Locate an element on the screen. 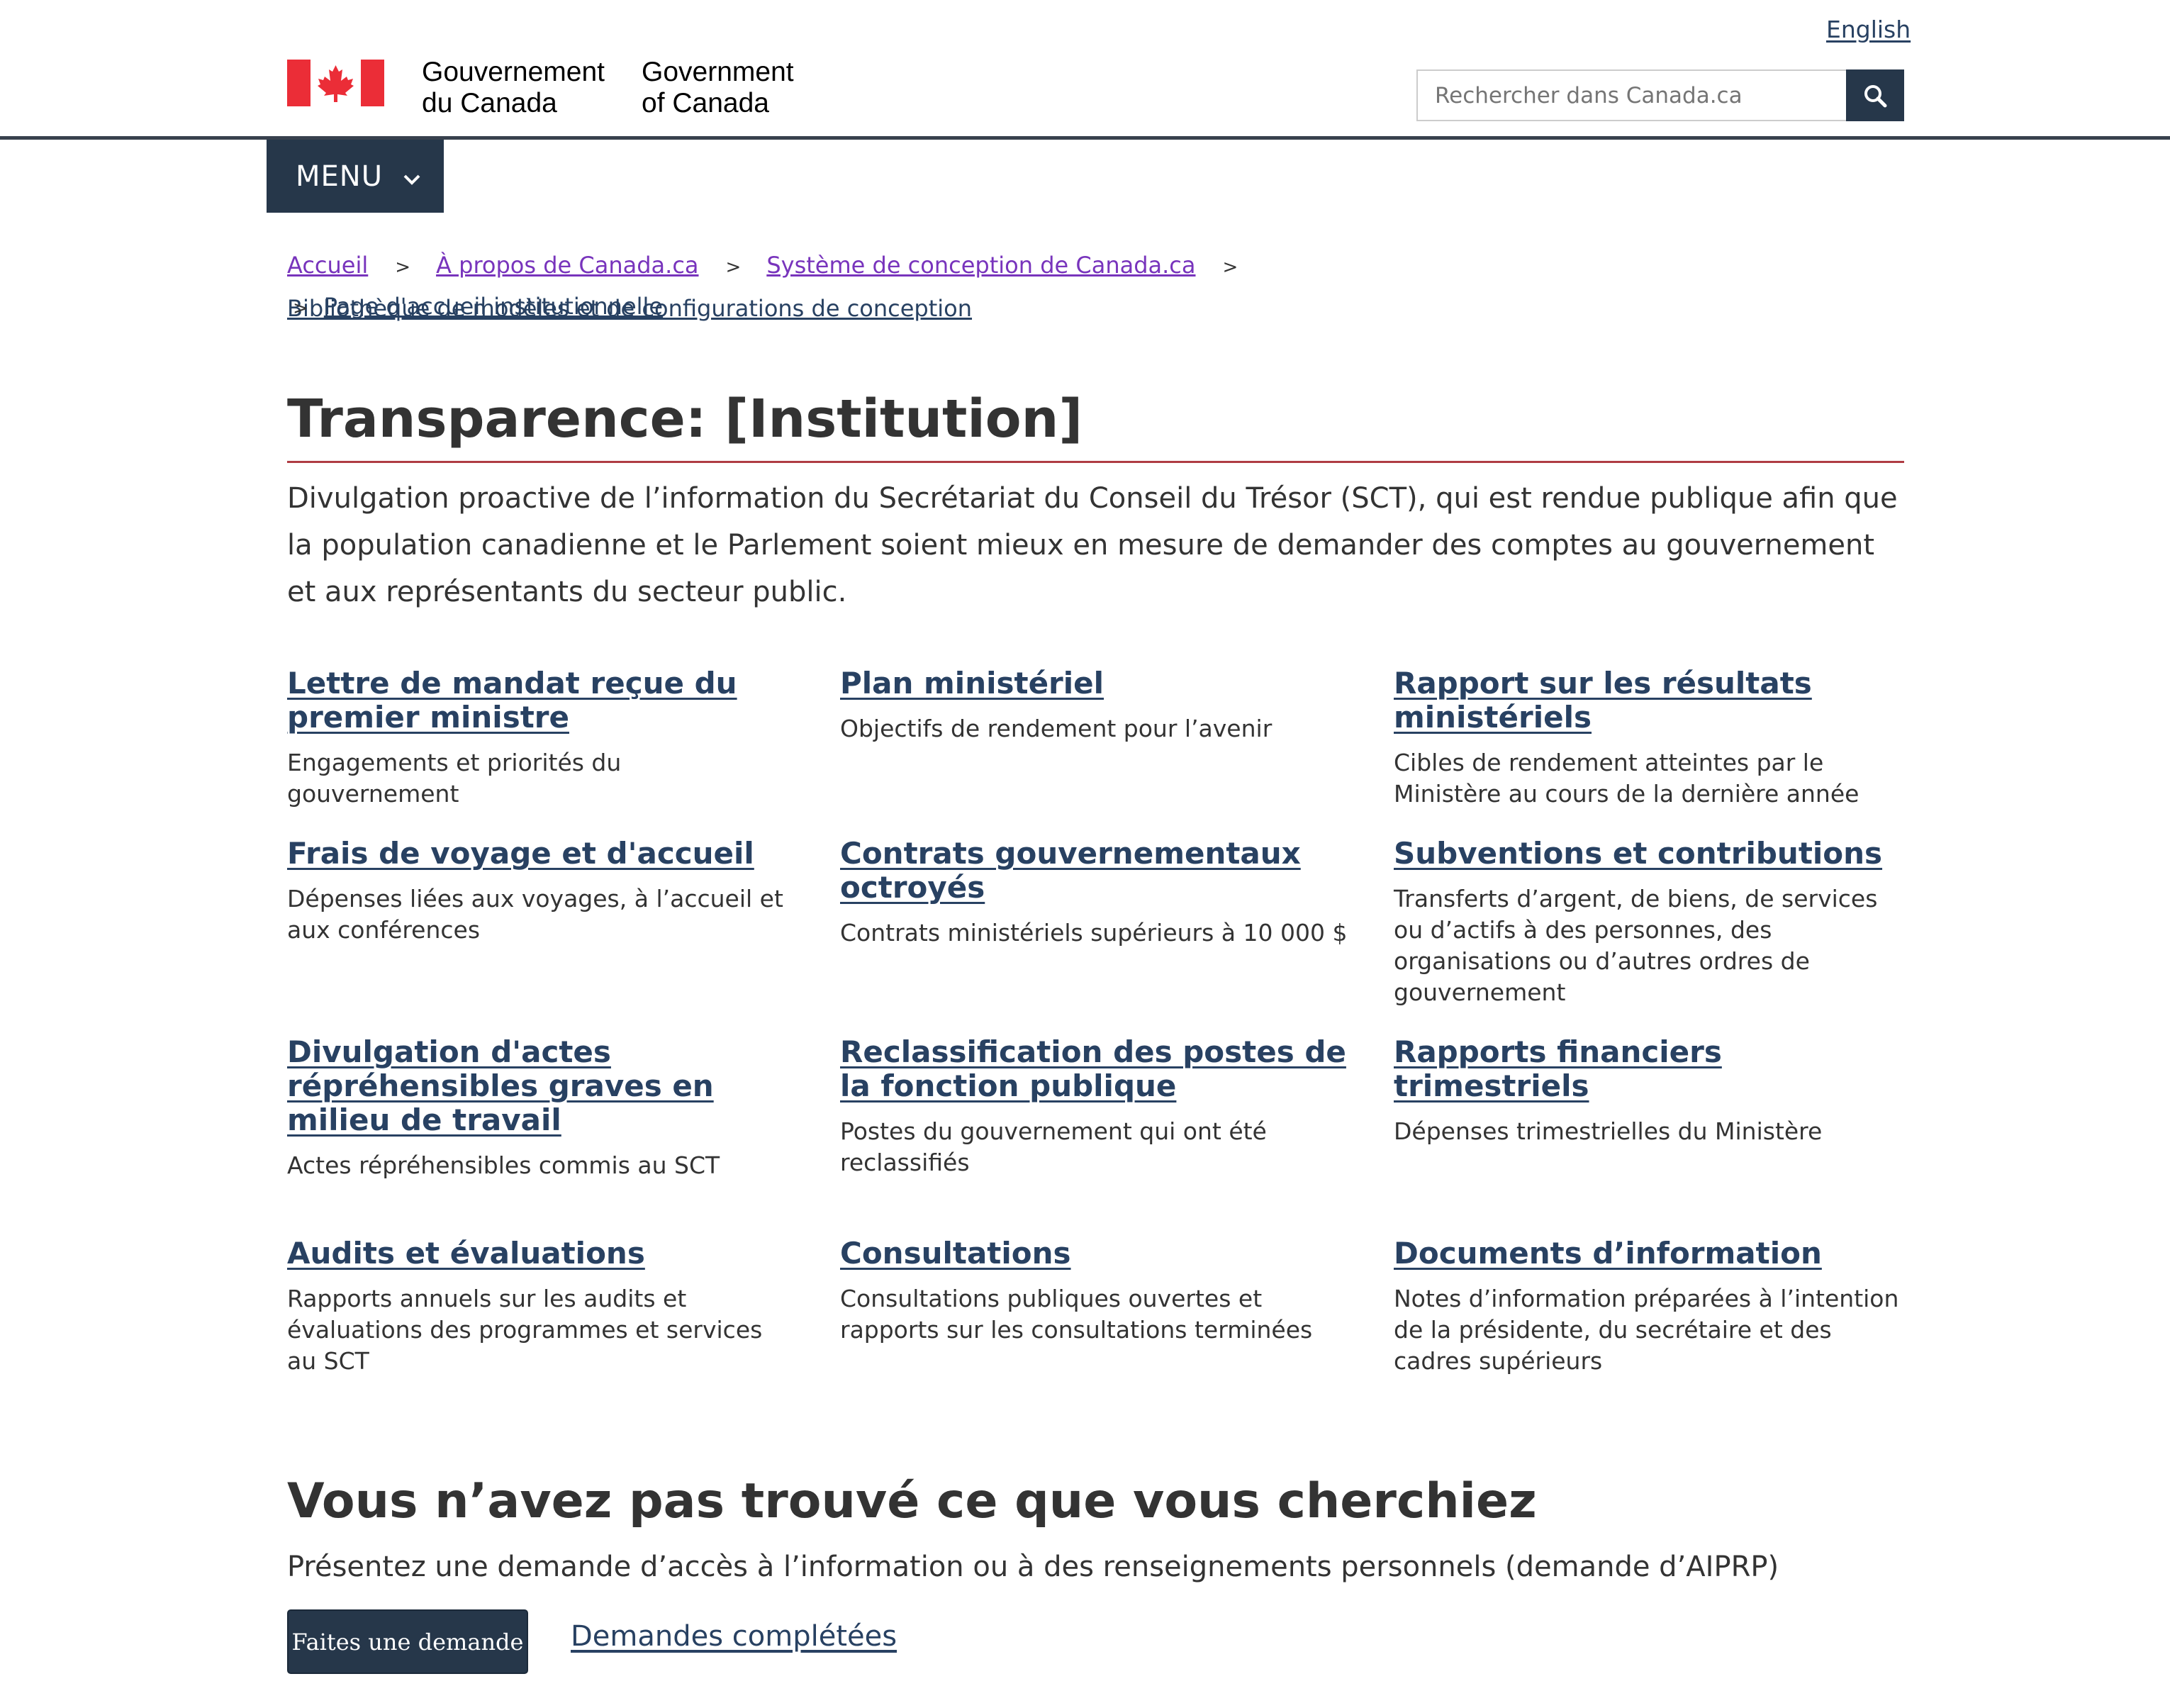 Image resolution: width=2170 pixels, height=1708 pixels. site-search is located at coordinates (1660, 95).